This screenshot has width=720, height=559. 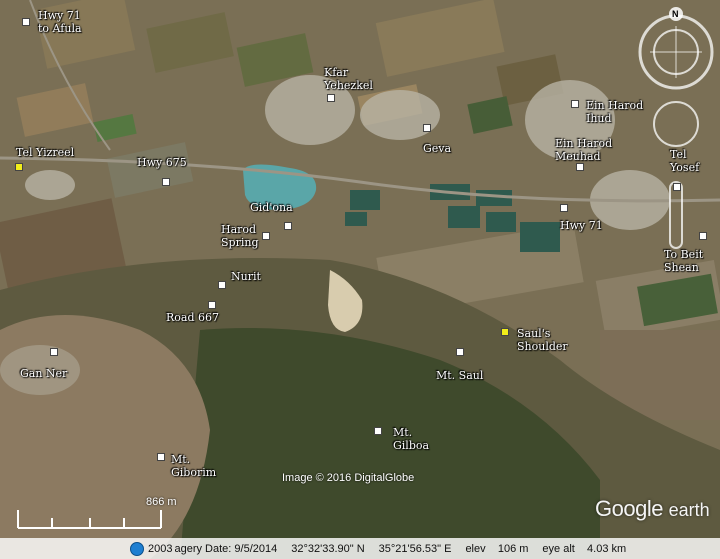 I want to click on status-eye-altitude: eye alt 4.03 km, so click(x=584, y=548).